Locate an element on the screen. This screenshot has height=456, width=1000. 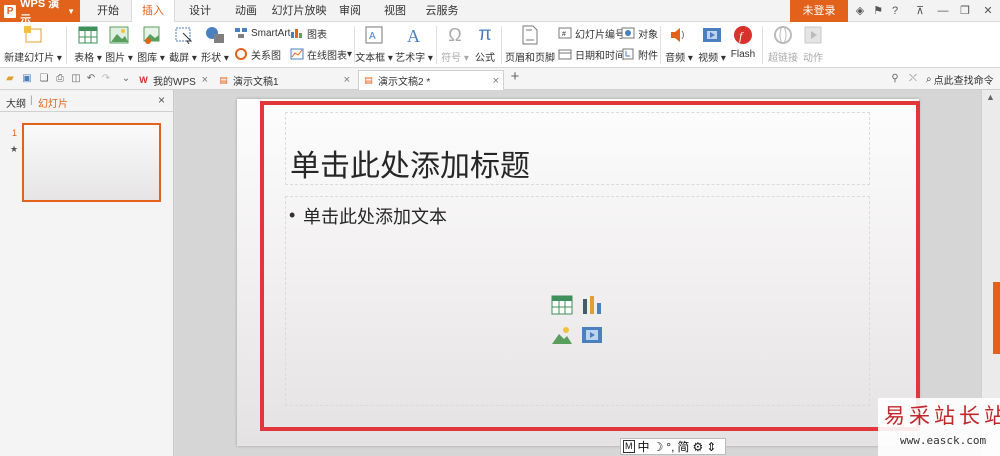
online-chart-button: 在线图表 ▾ is located at coordinates (321, 54).